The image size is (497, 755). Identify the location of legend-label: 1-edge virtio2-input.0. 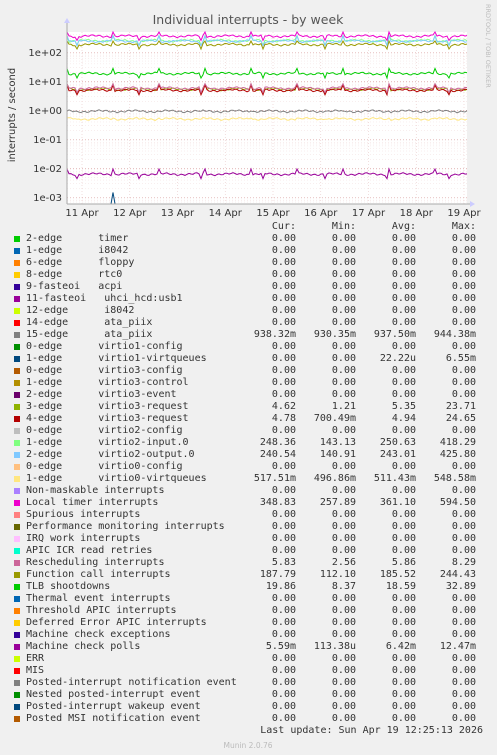
(107, 442).